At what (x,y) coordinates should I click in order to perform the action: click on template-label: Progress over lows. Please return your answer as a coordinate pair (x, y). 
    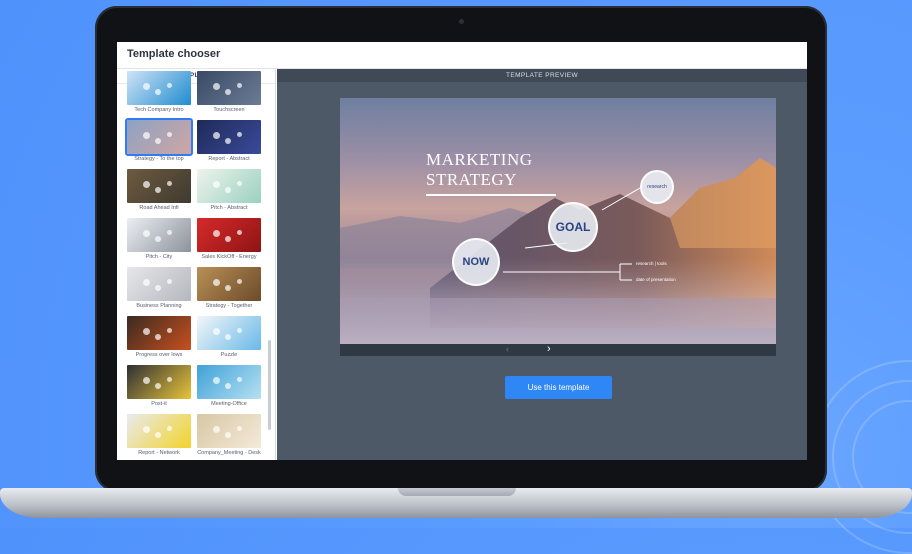
    Looking at the image, I should click on (159, 355).